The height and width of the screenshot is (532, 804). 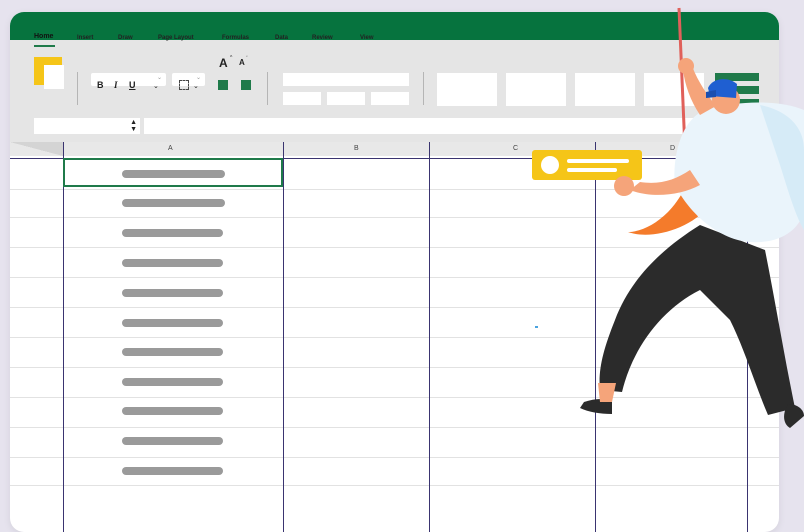 I want to click on select-all-corner, so click(x=36, y=149).